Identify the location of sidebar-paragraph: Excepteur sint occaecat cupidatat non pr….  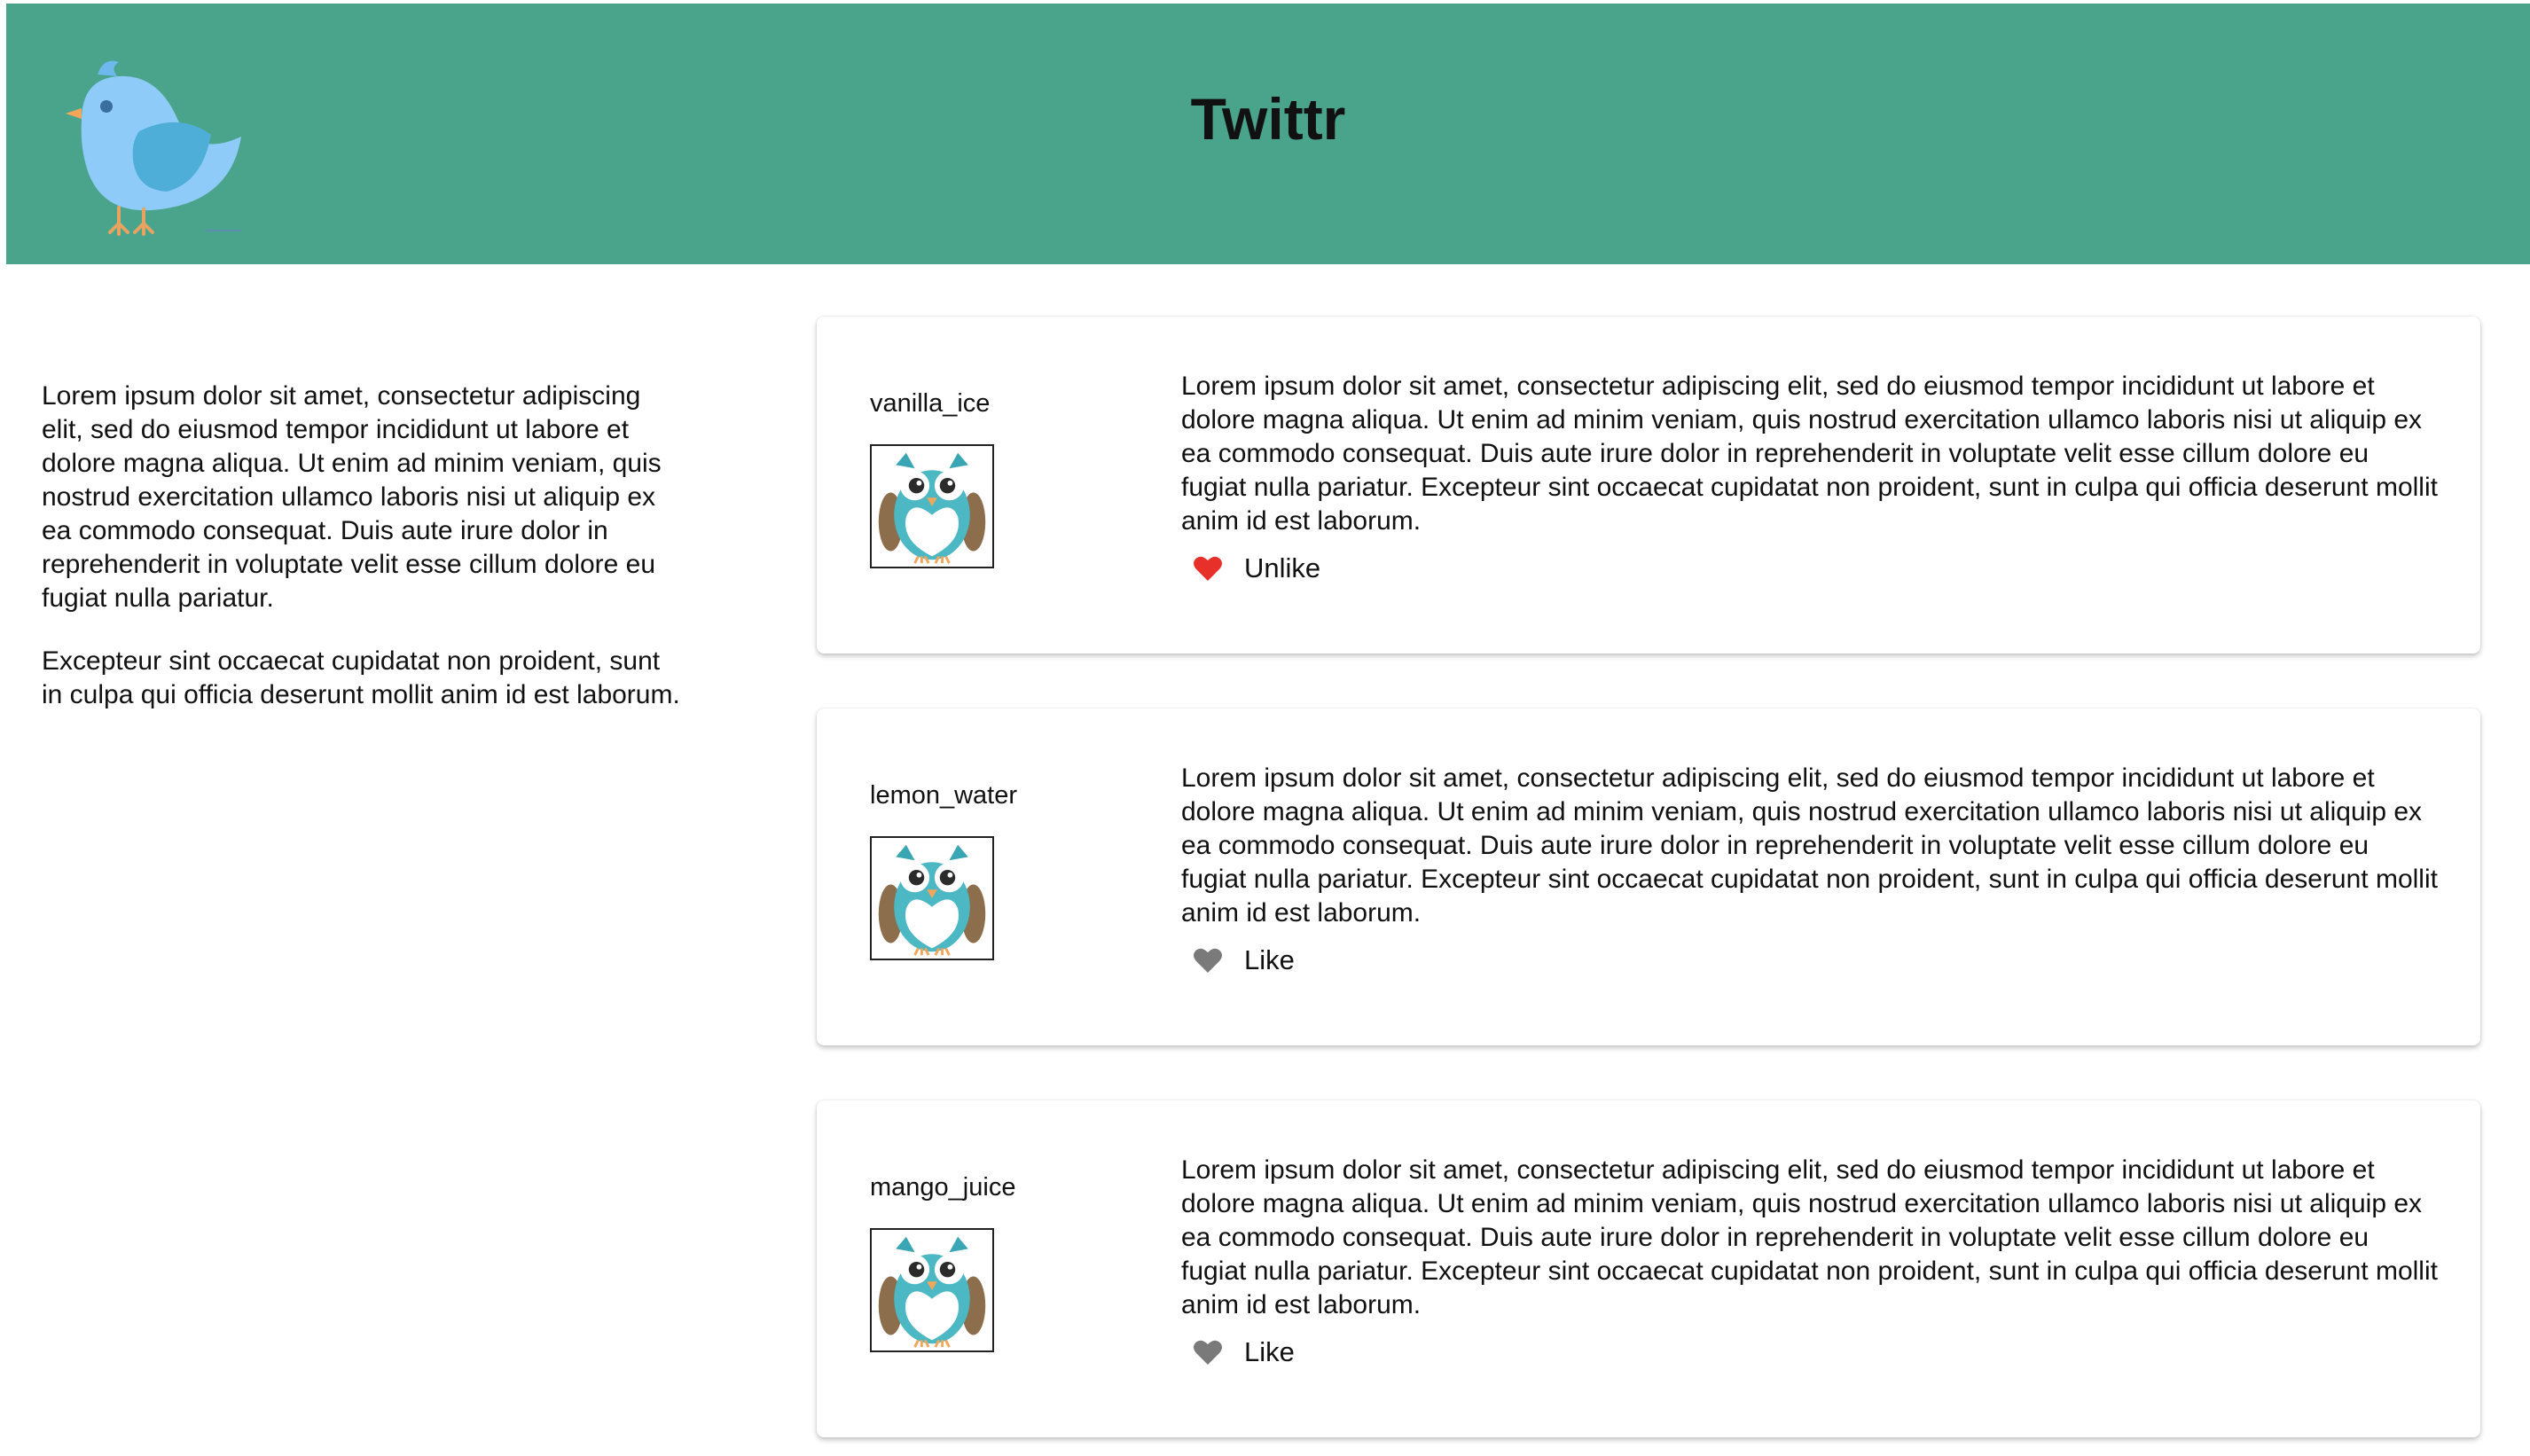
(361, 677).